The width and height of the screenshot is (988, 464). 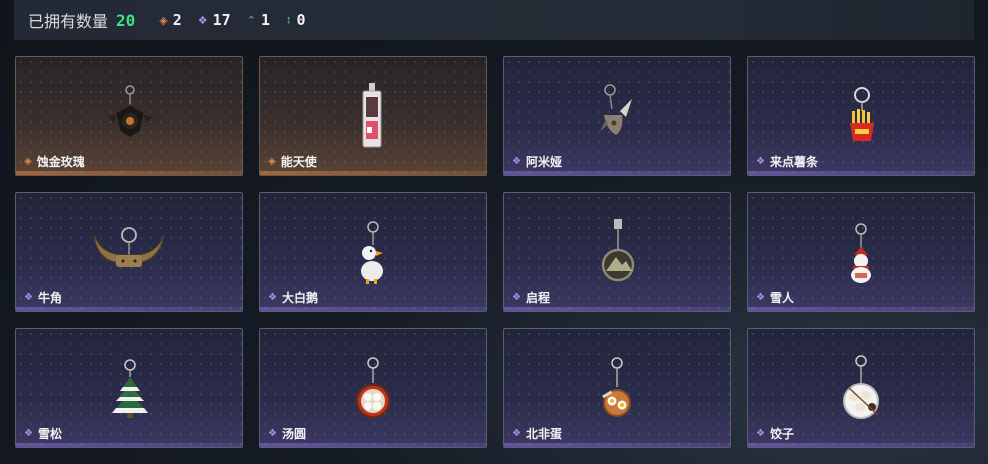 I want to click on charm-caption: ❖ 雪人, so click(x=775, y=297).